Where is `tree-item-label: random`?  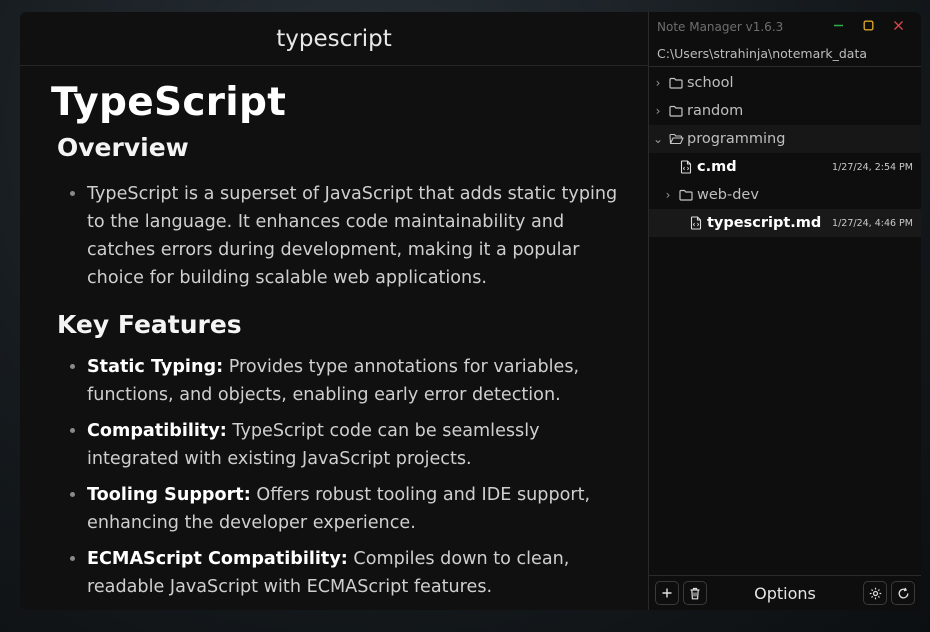
tree-item-label: random is located at coordinates (715, 111).